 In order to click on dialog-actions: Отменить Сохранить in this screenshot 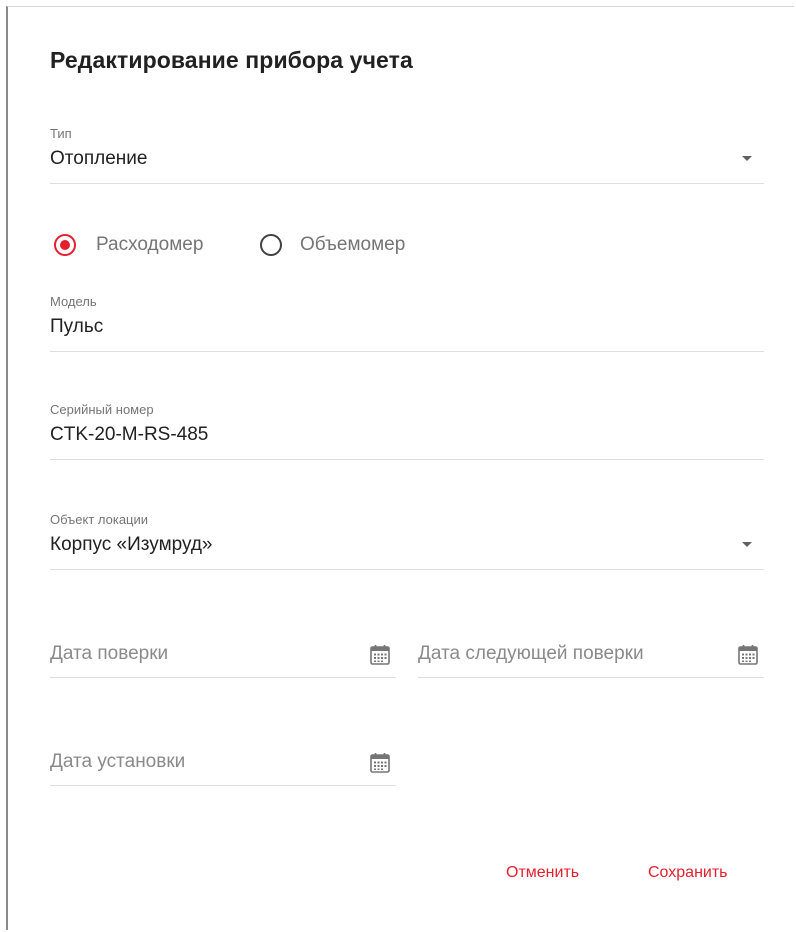, I will do `click(626, 875)`.